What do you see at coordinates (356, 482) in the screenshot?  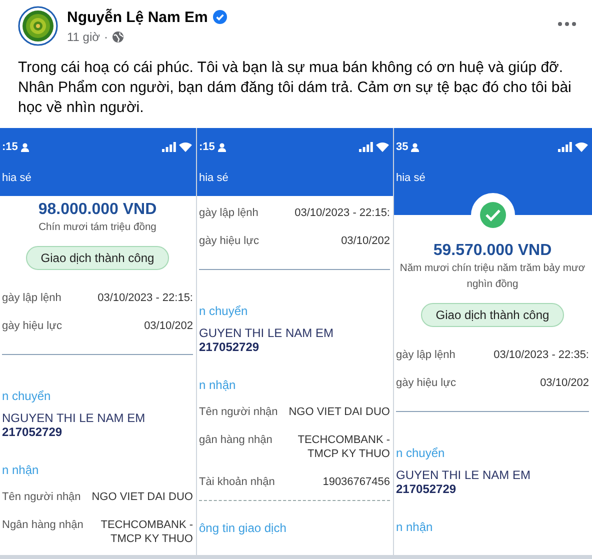 I see `field-value: 19036767456` at bounding box center [356, 482].